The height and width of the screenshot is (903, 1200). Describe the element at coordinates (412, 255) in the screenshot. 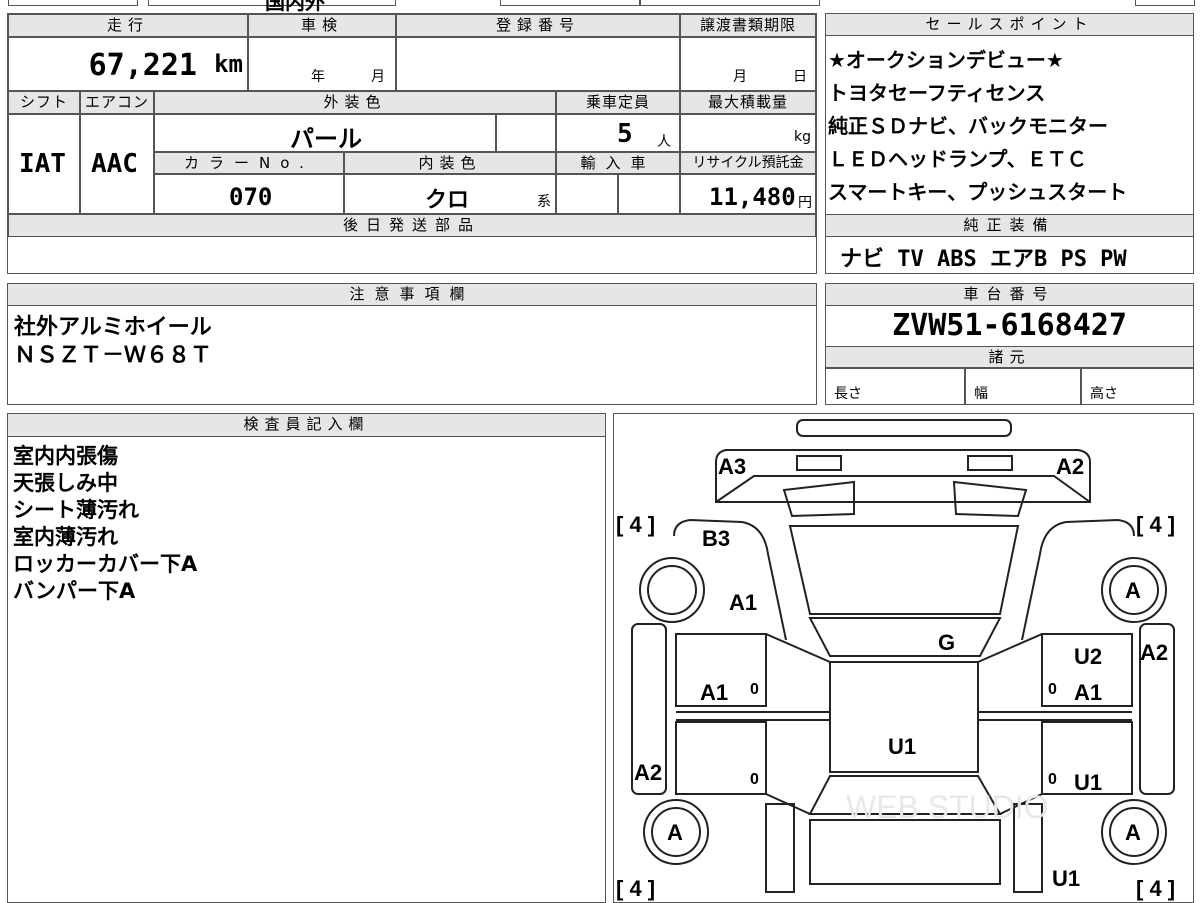

I see `later-parts-cell` at that location.